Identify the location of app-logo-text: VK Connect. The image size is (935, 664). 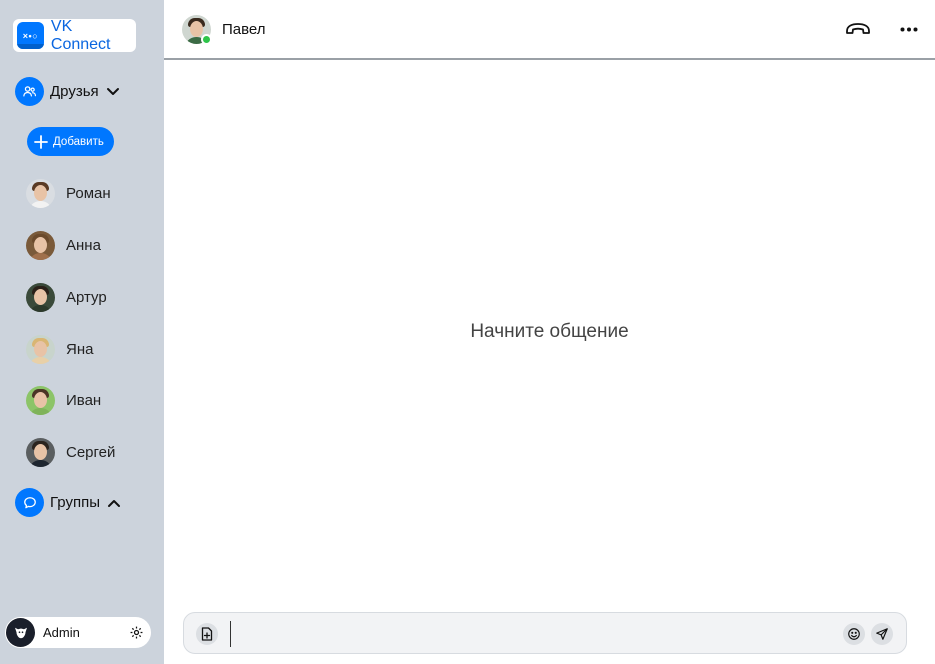
(80, 35).